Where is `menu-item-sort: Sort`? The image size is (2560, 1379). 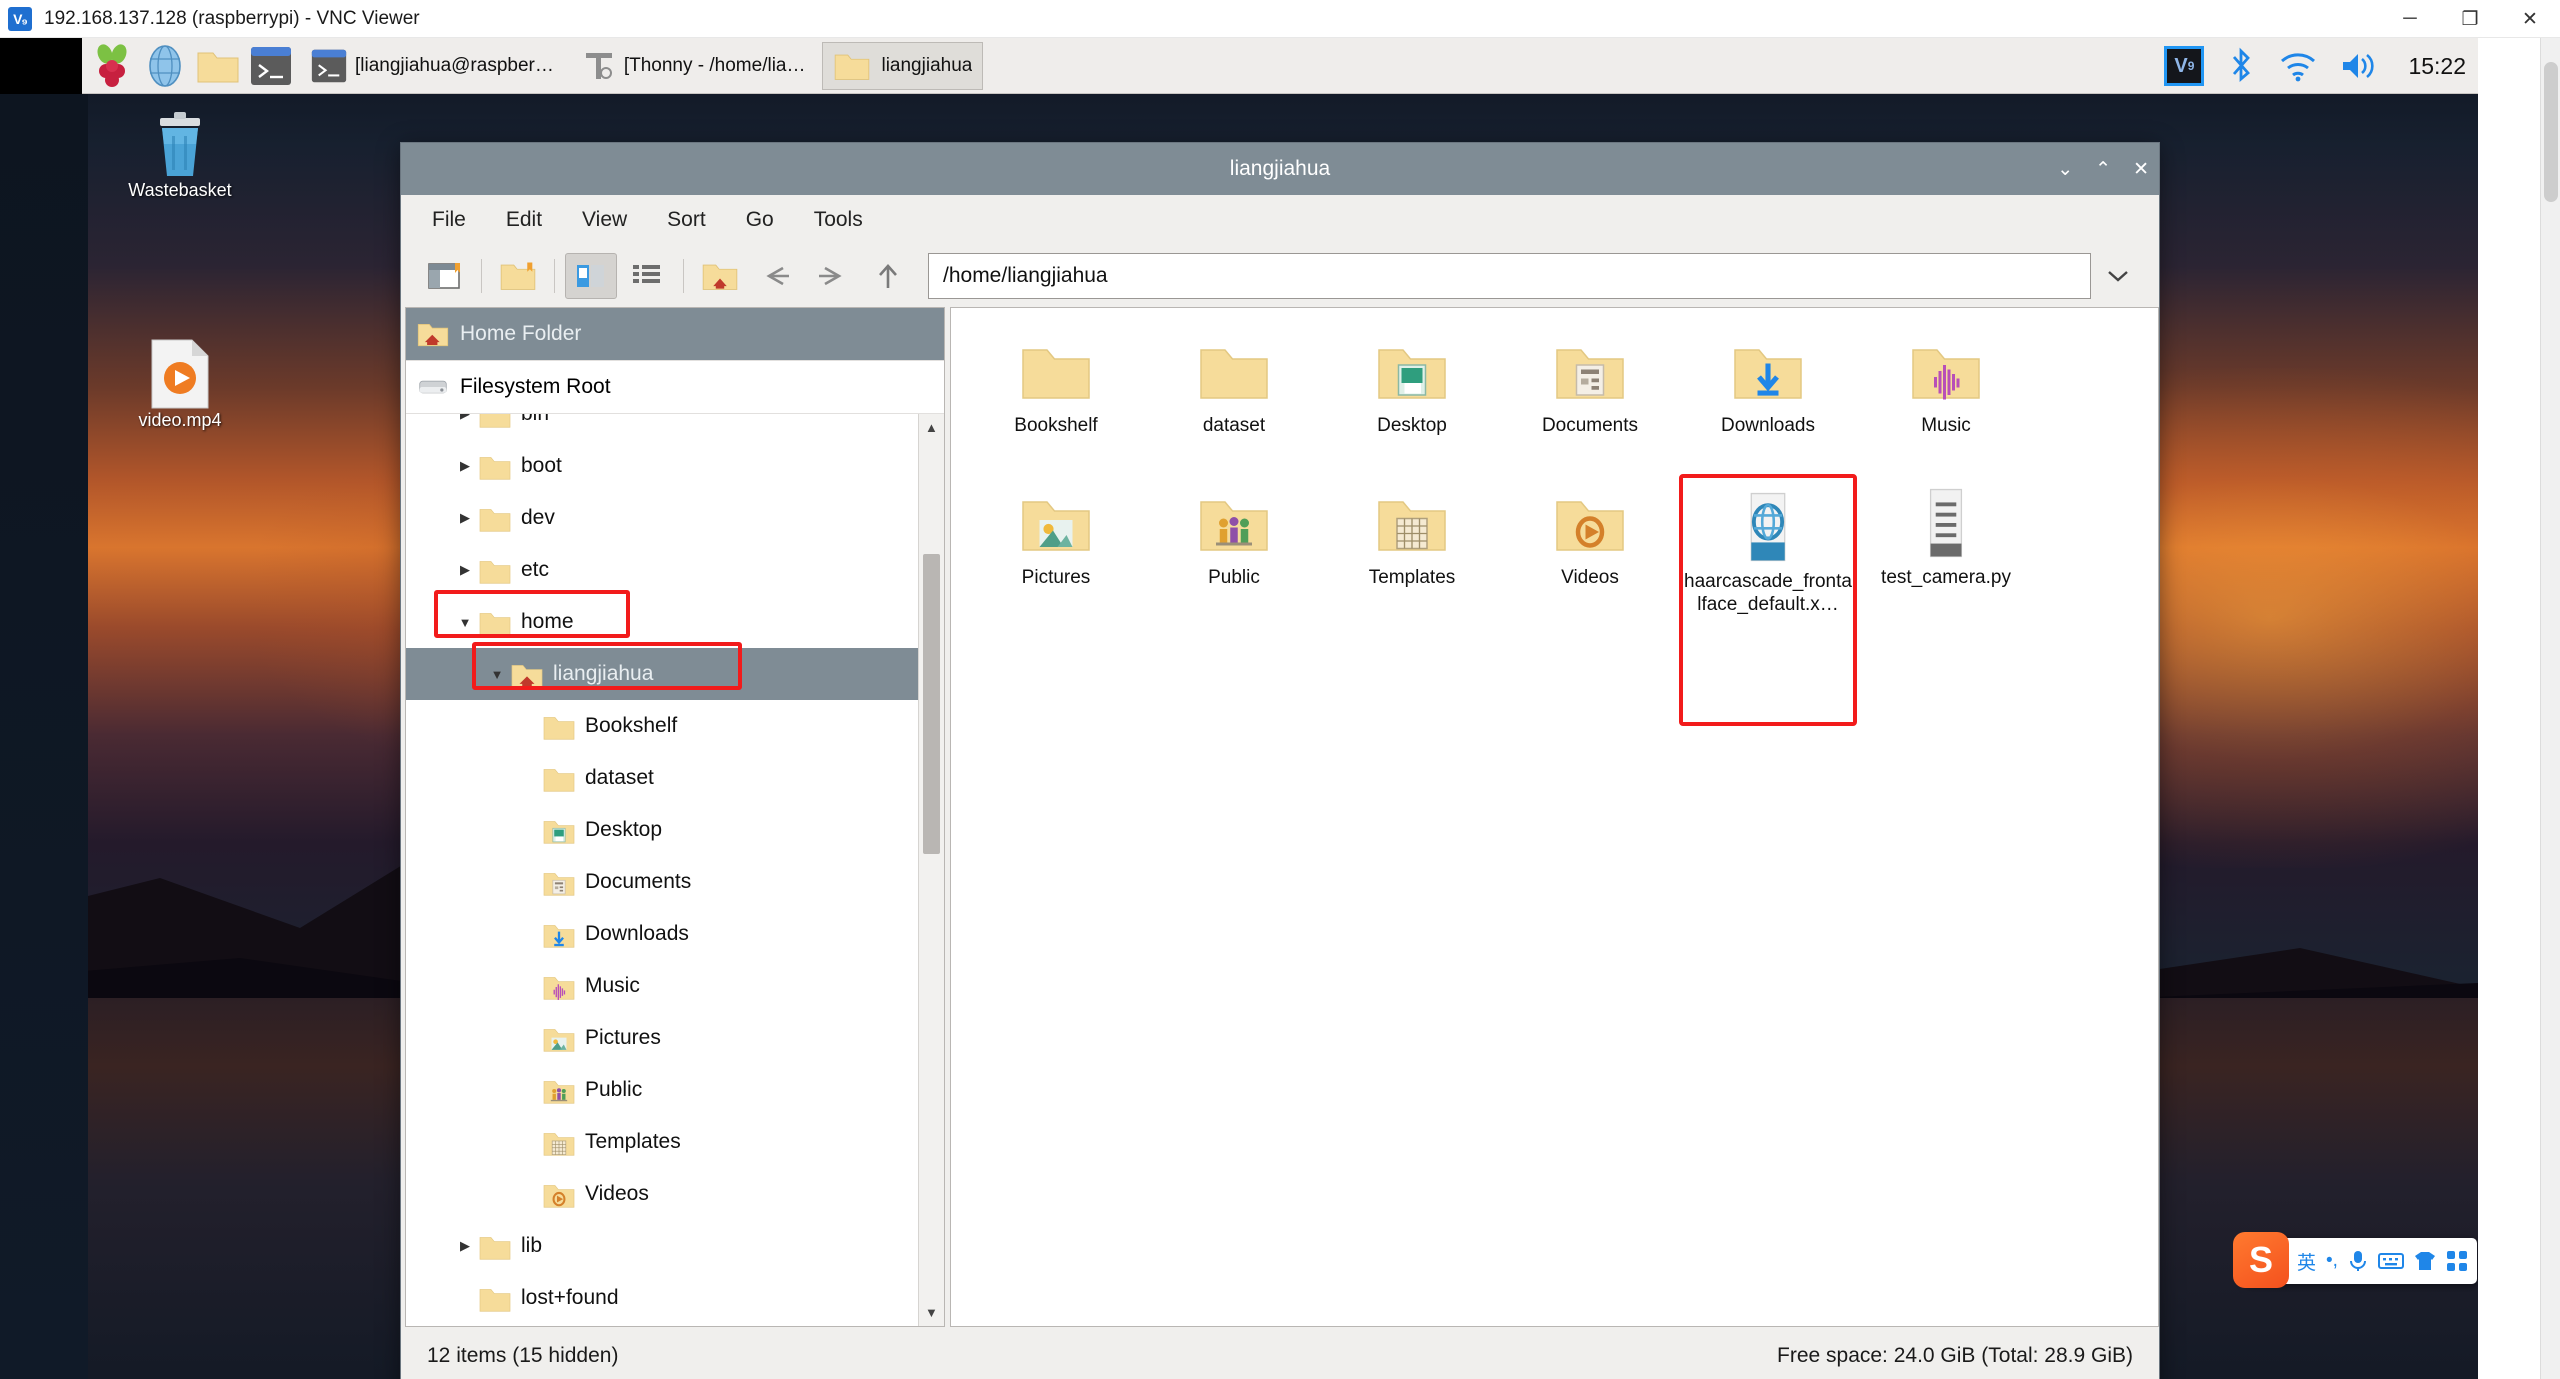
menu-item-sort: Sort is located at coordinates (686, 220).